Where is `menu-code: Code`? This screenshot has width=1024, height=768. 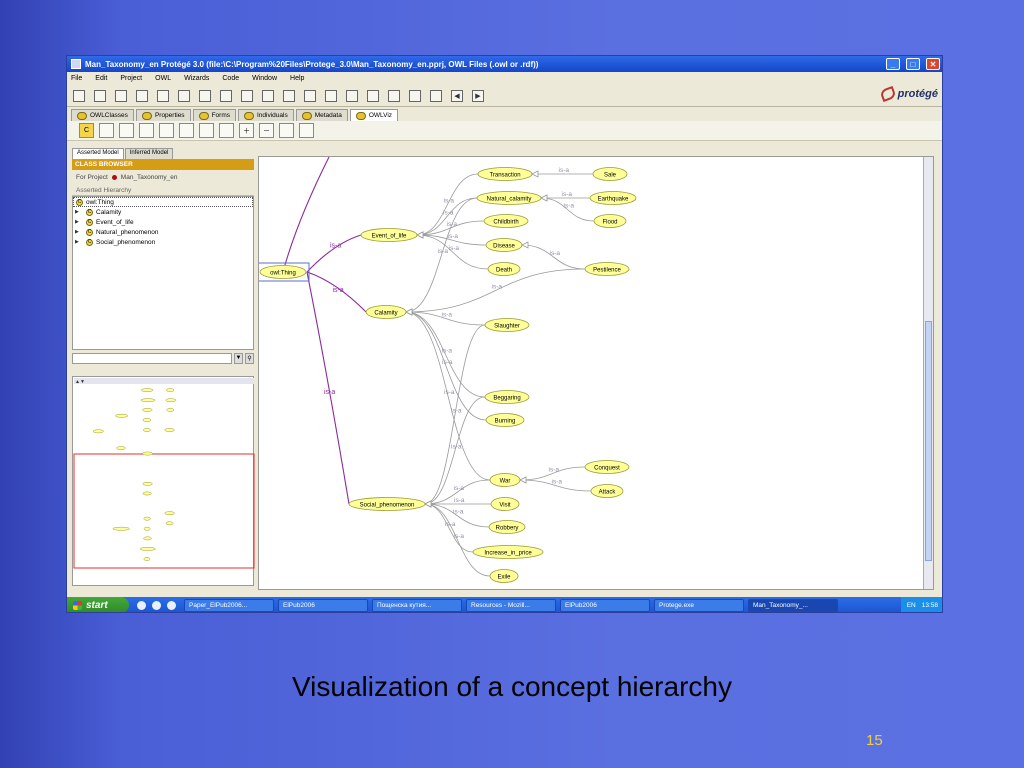
menu-code: Code is located at coordinates (230, 78).